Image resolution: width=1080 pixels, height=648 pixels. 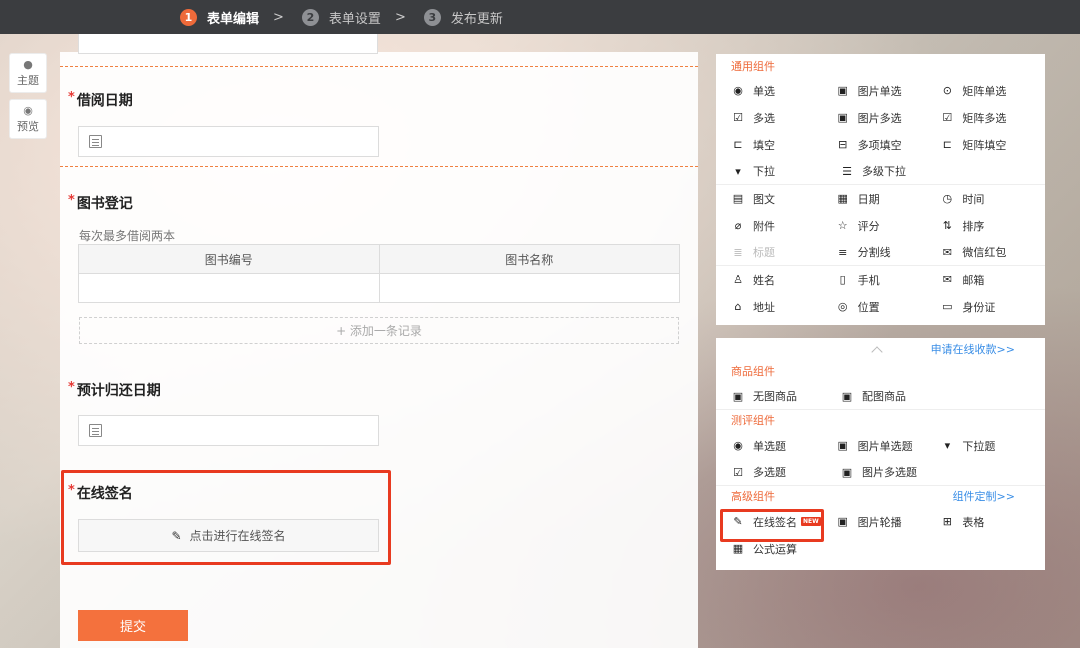 I want to click on custom-component-link: 组件定制>>, so click(x=984, y=497).